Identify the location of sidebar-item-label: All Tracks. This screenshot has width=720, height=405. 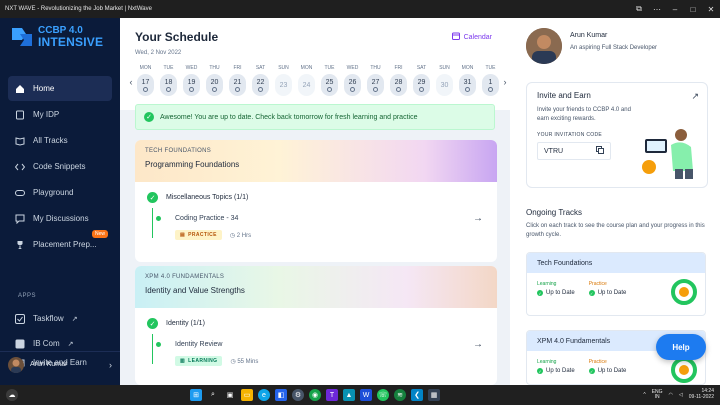
(50, 140).